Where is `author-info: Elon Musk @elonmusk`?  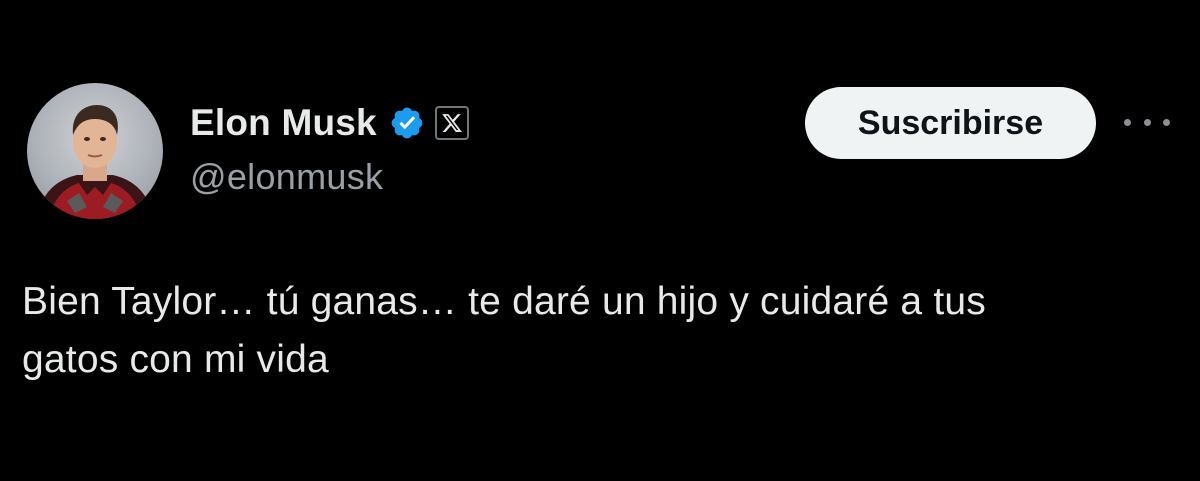
author-info: Elon Musk @elonmusk is located at coordinates (329, 149).